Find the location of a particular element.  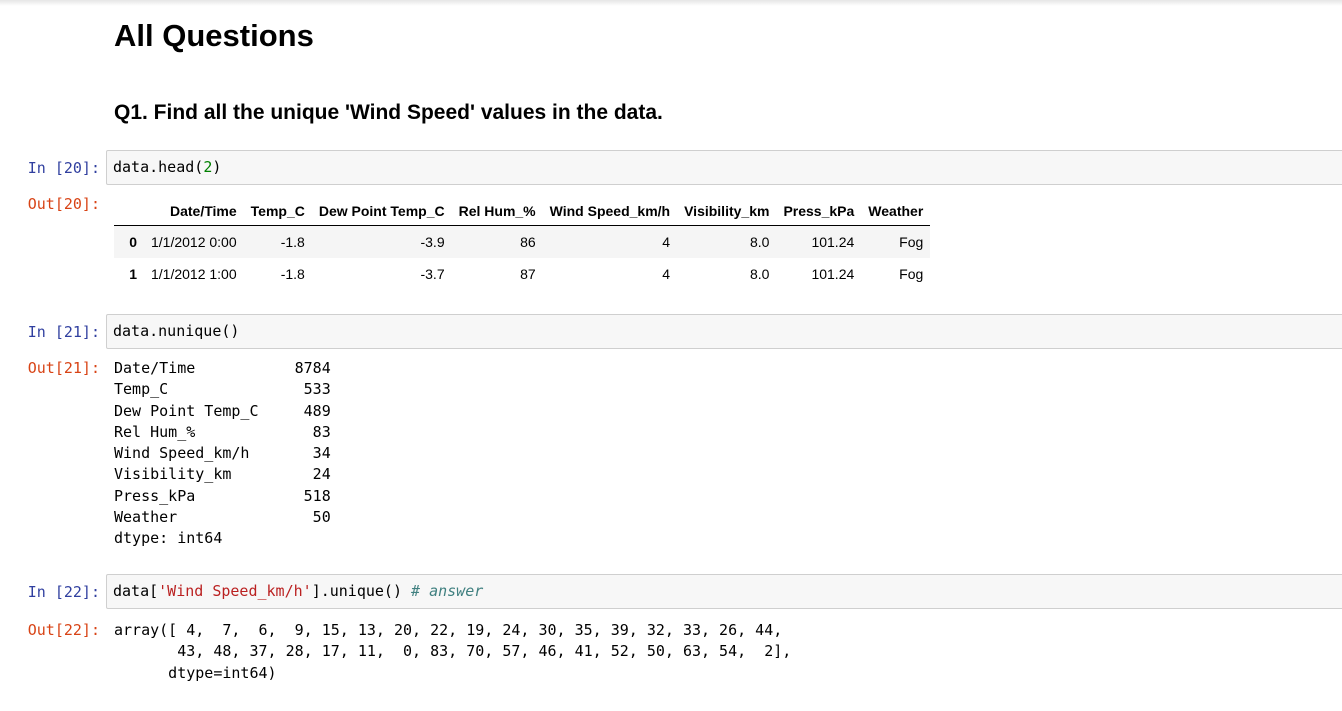

code-string: 'Wind Speed_km/h' is located at coordinates (235, 591).